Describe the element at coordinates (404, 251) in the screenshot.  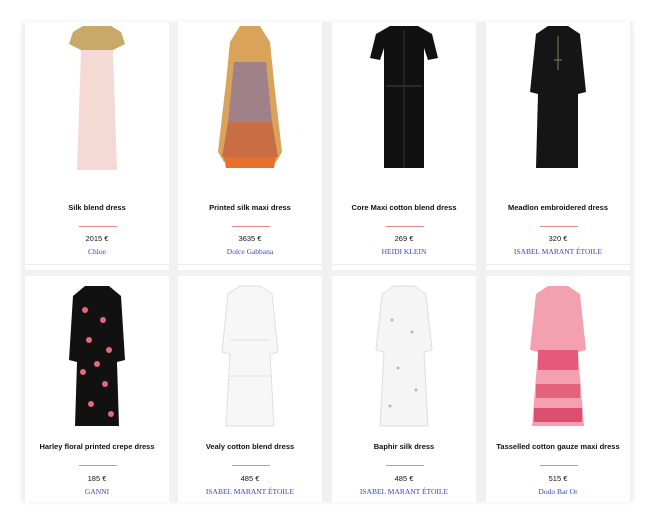
I see `product-brand-link: HEIDI KLEIN` at that location.